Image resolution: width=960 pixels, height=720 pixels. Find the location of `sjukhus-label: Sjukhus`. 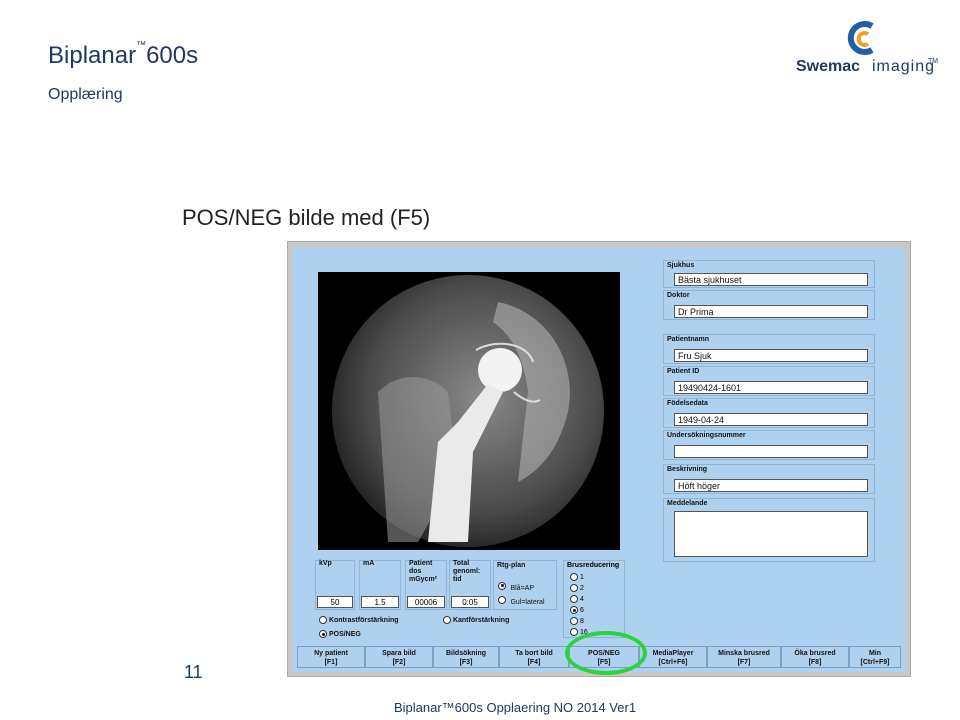

sjukhus-label: Sjukhus is located at coordinates (681, 265).